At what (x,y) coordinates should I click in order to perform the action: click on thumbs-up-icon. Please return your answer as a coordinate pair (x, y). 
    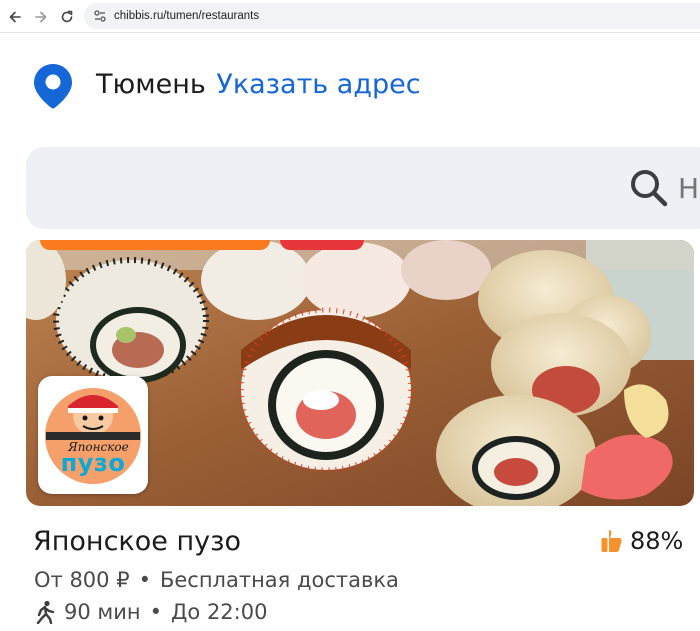
    Looking at the image, I should click on (611, 541).